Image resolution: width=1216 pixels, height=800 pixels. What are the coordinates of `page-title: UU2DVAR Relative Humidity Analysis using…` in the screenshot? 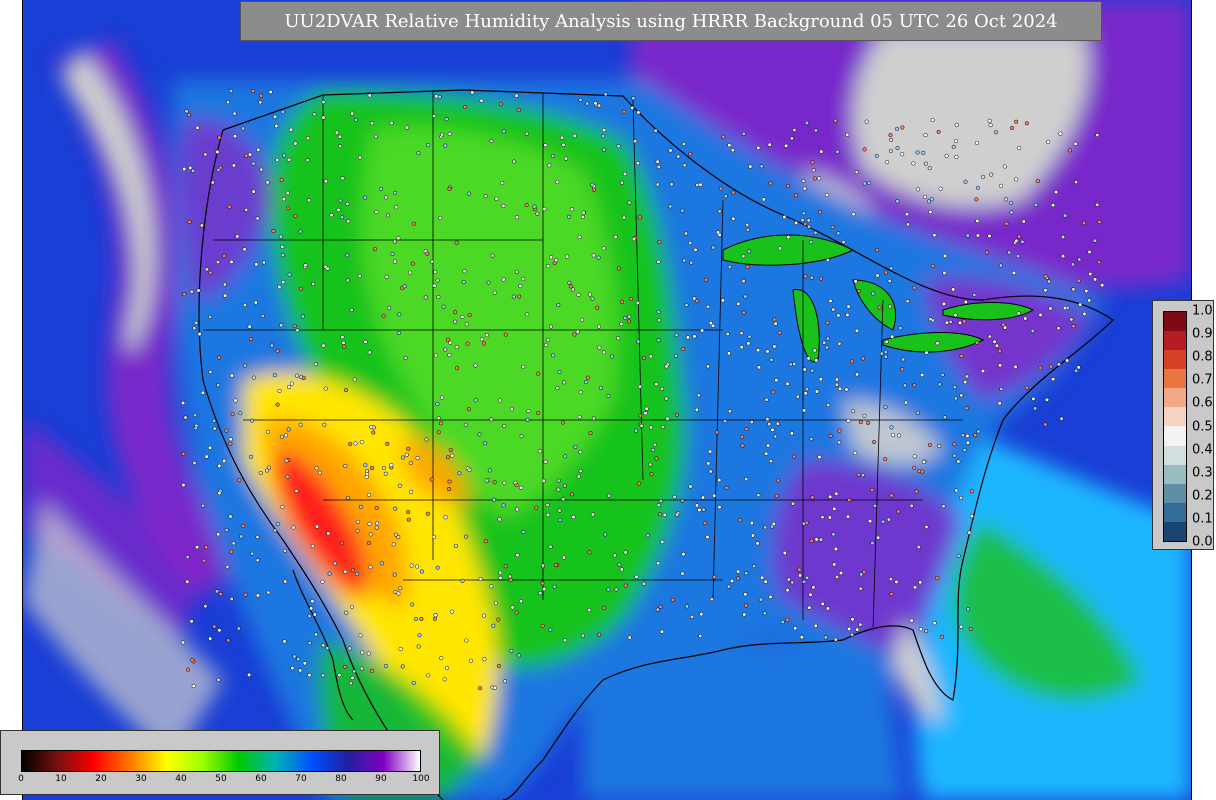 It's located at (671, 21).